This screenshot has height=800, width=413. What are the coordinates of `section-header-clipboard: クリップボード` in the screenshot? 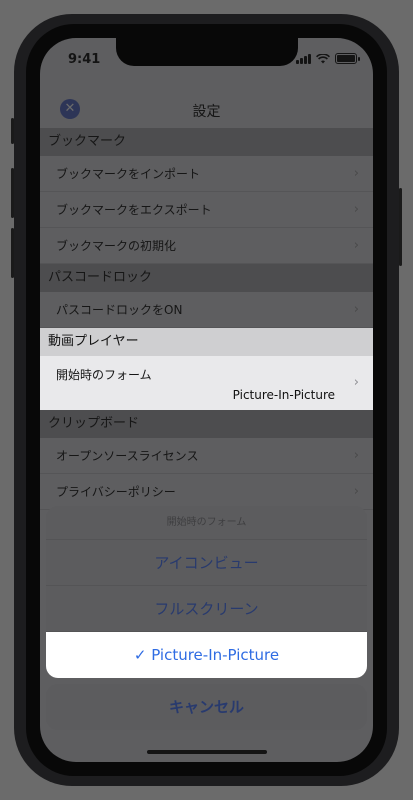 It's located at (206, 424).